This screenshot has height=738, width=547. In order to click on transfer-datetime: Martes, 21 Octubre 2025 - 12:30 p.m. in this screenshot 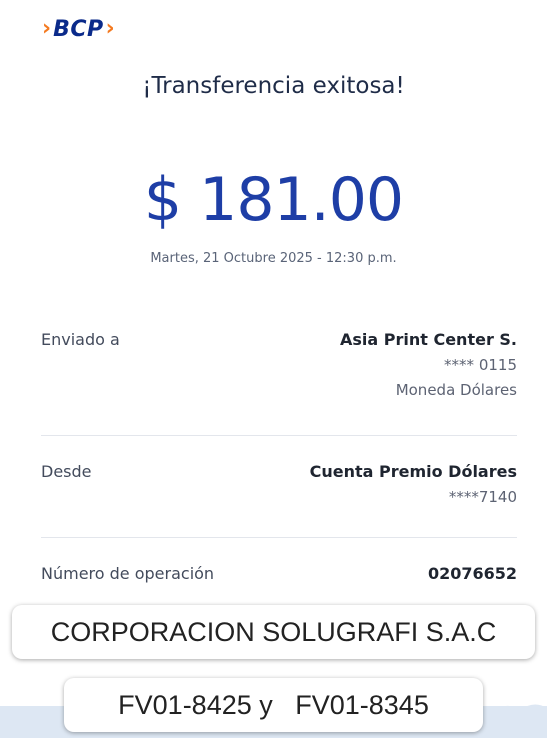, I will do `click(273, 258)`.